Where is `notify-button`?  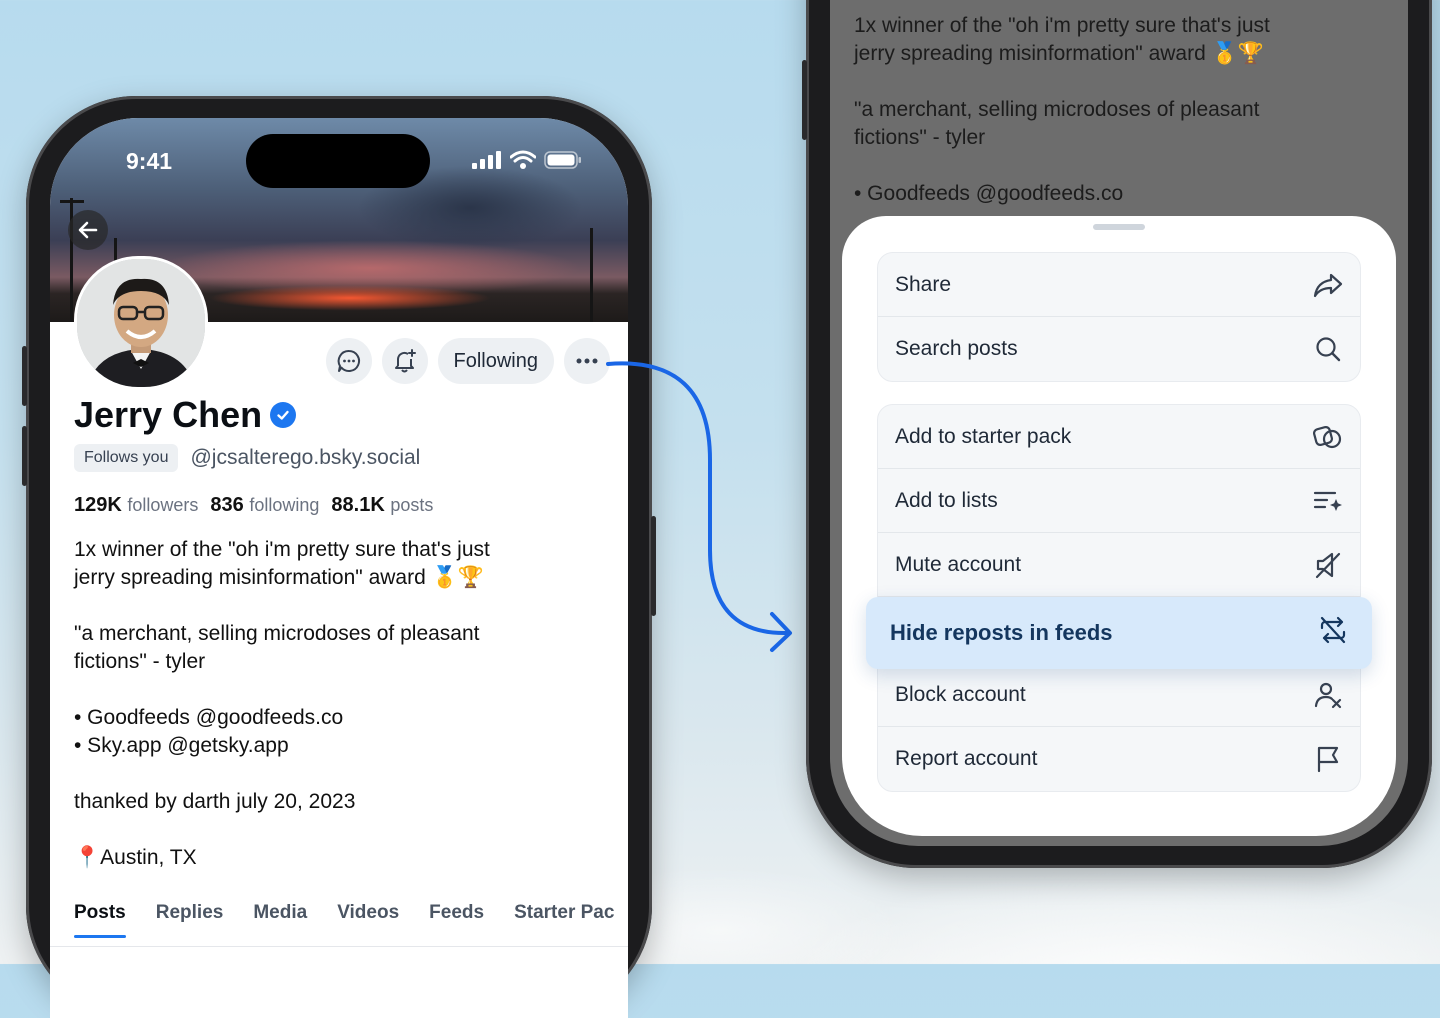 notify-button is located at coordinates (404, 361).